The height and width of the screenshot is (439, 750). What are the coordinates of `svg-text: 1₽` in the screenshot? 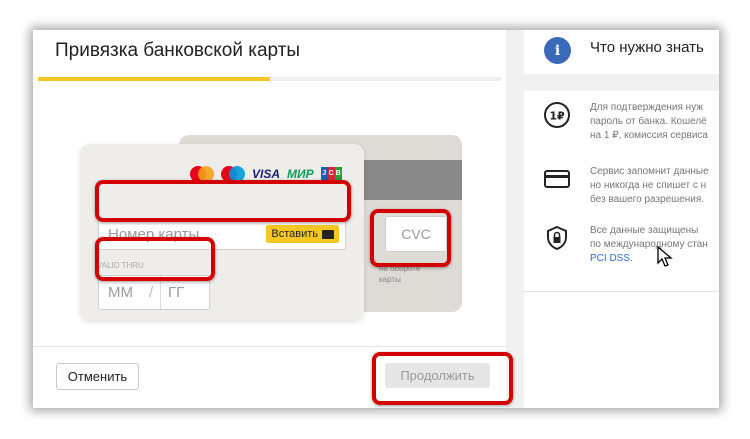 It's located at (557, 116).